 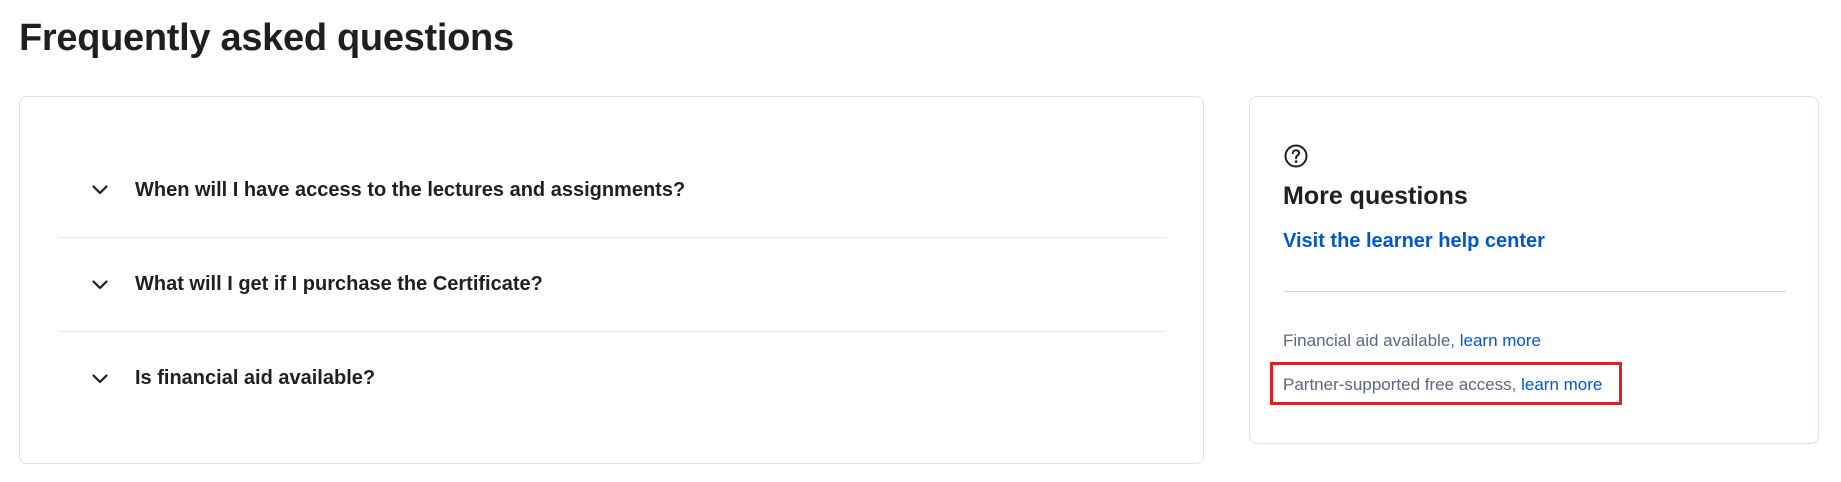 What do you see at coordinates (1500, 340) in the screenshot?
I see `financial-aid-learn-more-link: learn more` at bounding box center [1500, 340].